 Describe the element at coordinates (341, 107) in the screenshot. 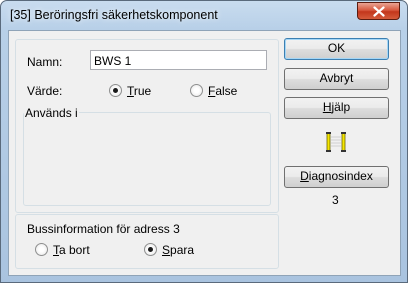

I see `help-label-rest: jälp` at that location.